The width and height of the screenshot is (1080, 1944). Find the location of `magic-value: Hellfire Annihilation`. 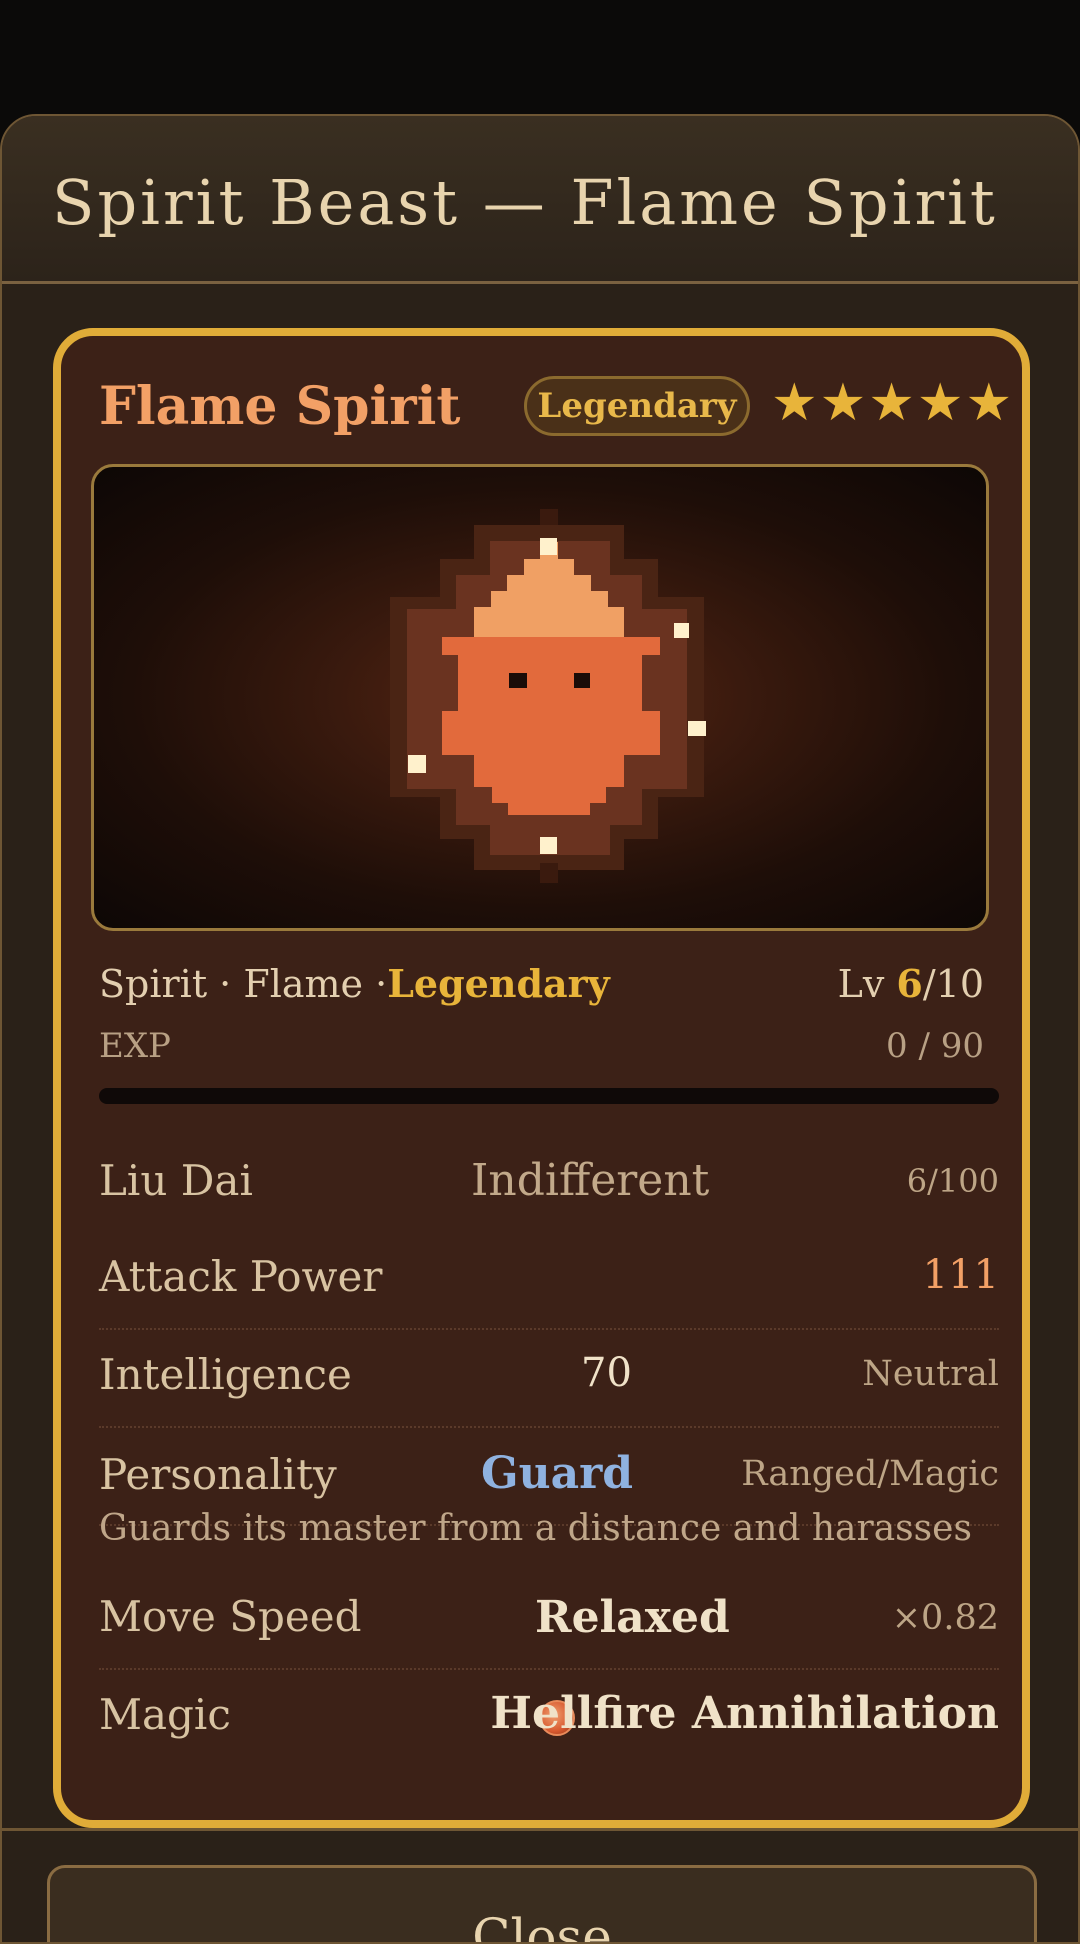

magic-value: Hellfire Annihilation is located at coordinates (744, 1713).